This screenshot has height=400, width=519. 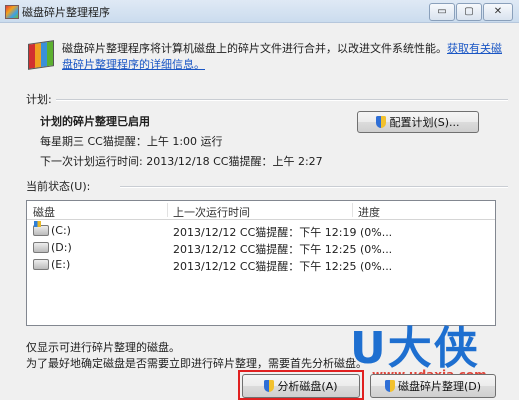 What do you see at coordinates (41, 55) in the screenshot?
I see `defrag-illustration-icon` at bounding box center [41, 55].